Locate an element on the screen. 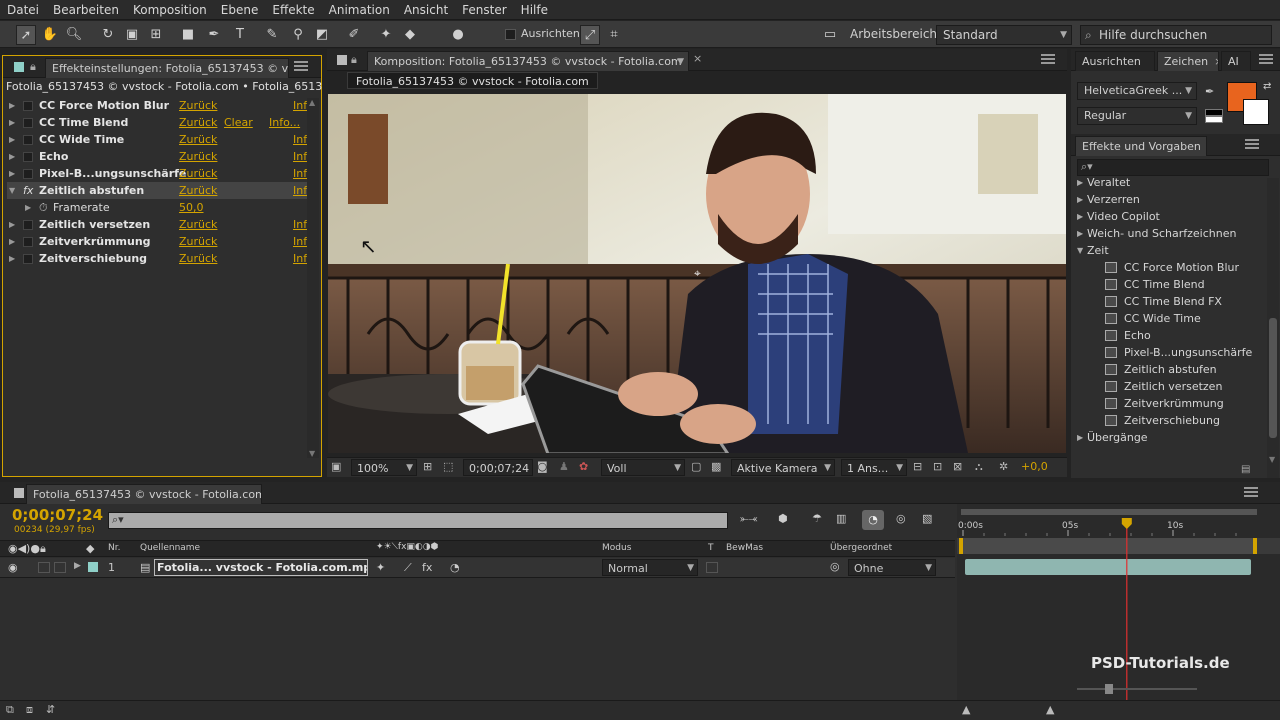 Image resolution: width=1280 pixels, height=720 pixels. preset-item: Pixel-B...ungsunschärfe is located at coordinates (1168, 352).